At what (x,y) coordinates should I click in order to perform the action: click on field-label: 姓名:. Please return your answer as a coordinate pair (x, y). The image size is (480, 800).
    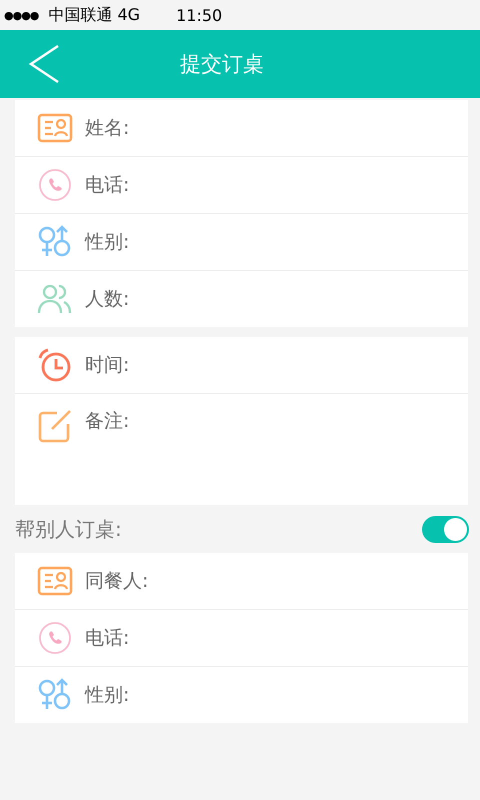
    Looking at the image, I should click on (107, 128).